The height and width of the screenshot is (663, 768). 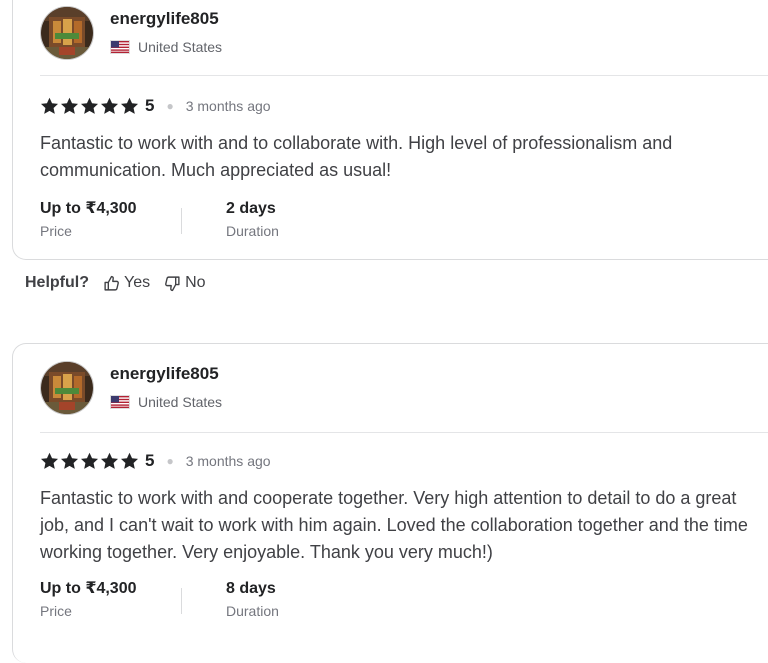 I want to click on duration-block: 8 days Duration, so click(x=252, y=599).